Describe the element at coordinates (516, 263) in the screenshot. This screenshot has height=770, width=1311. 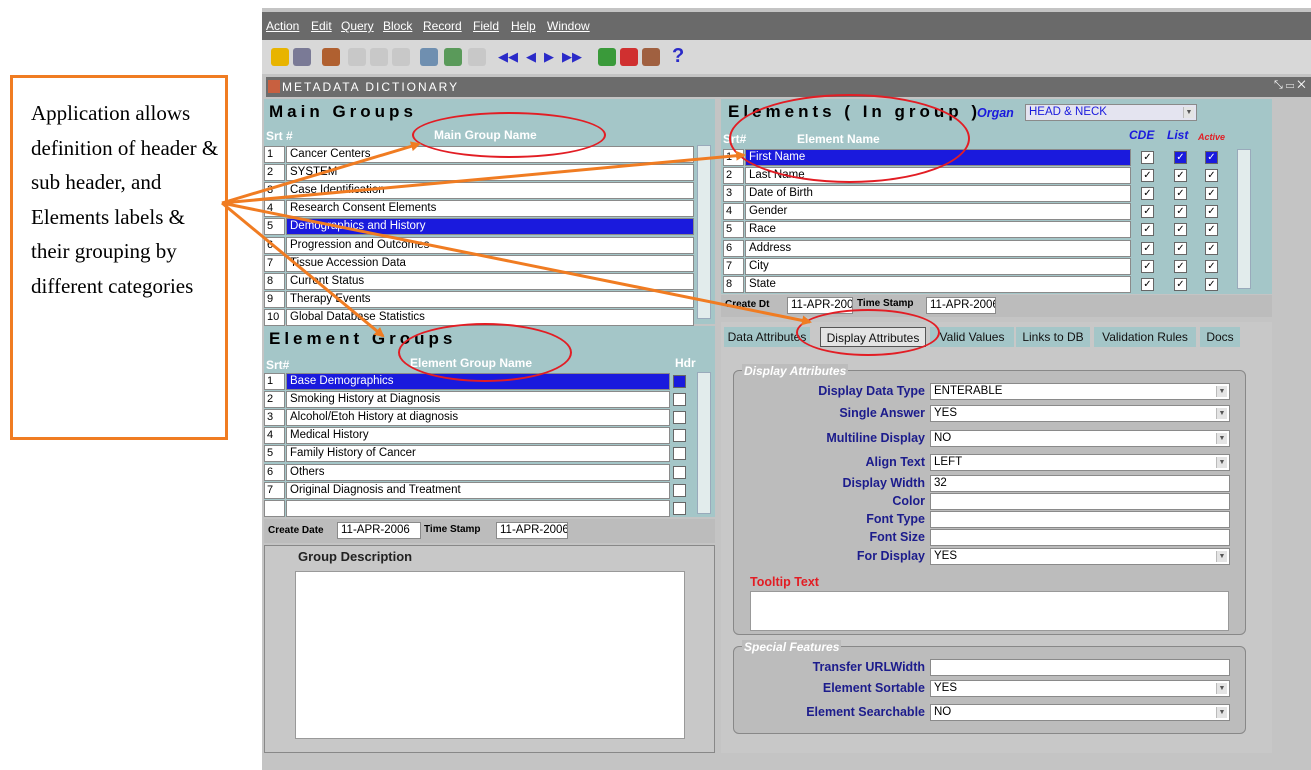
I see `arrow-to-display-attributes` at that location.